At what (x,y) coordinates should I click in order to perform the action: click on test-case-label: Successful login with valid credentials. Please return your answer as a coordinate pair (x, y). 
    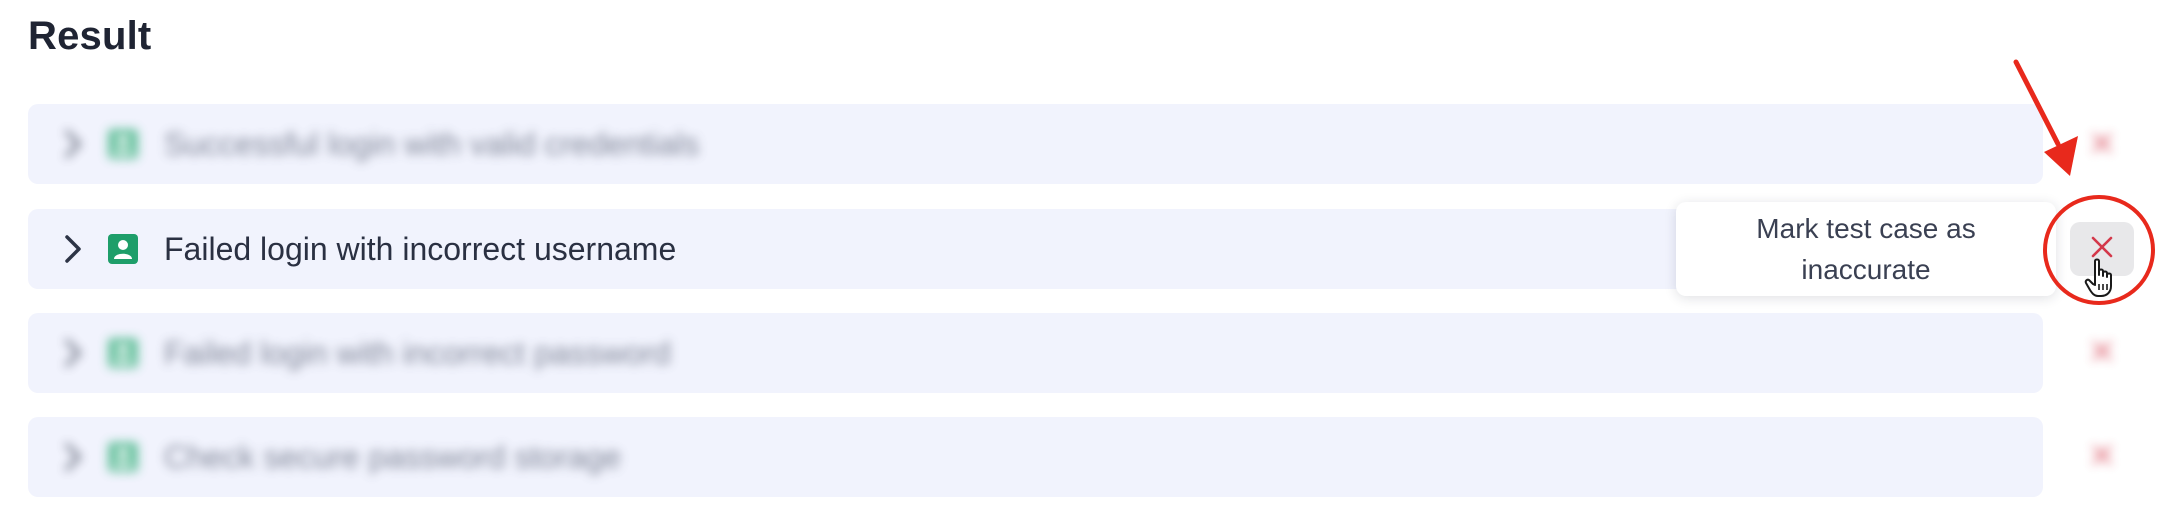
    Looking at the image, I should click on (432, 143).